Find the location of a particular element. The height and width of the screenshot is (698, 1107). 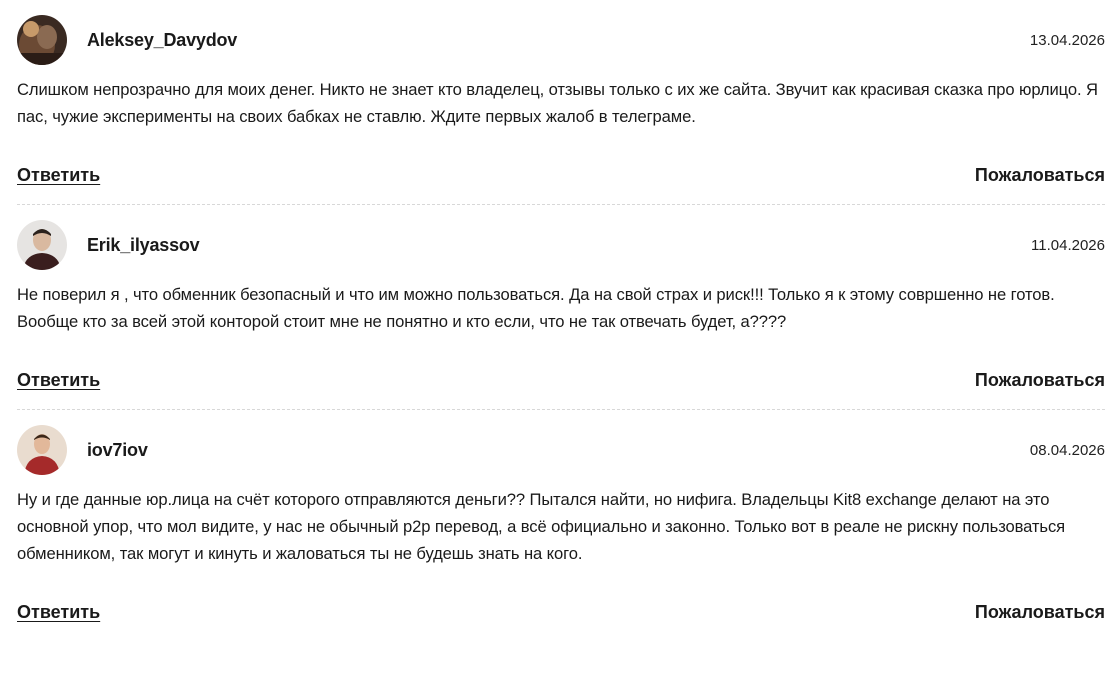

comment-date: 13.04.2026 is located at coordinates (1067, 40).